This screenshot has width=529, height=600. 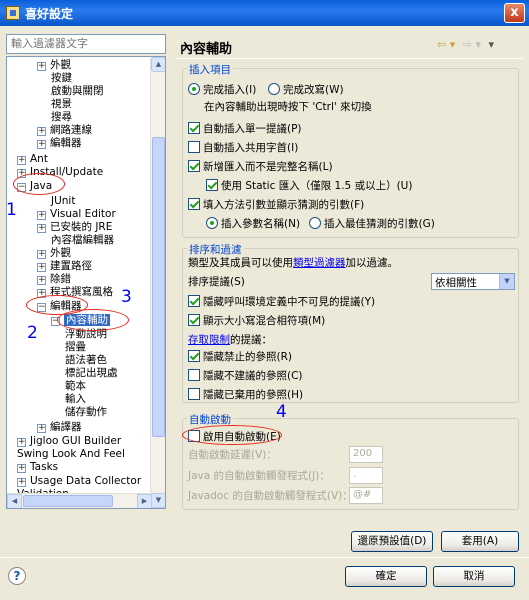 I want to click on checkbox-insert-common: 自動插入共用字首(I), so click(x=243, y=148).